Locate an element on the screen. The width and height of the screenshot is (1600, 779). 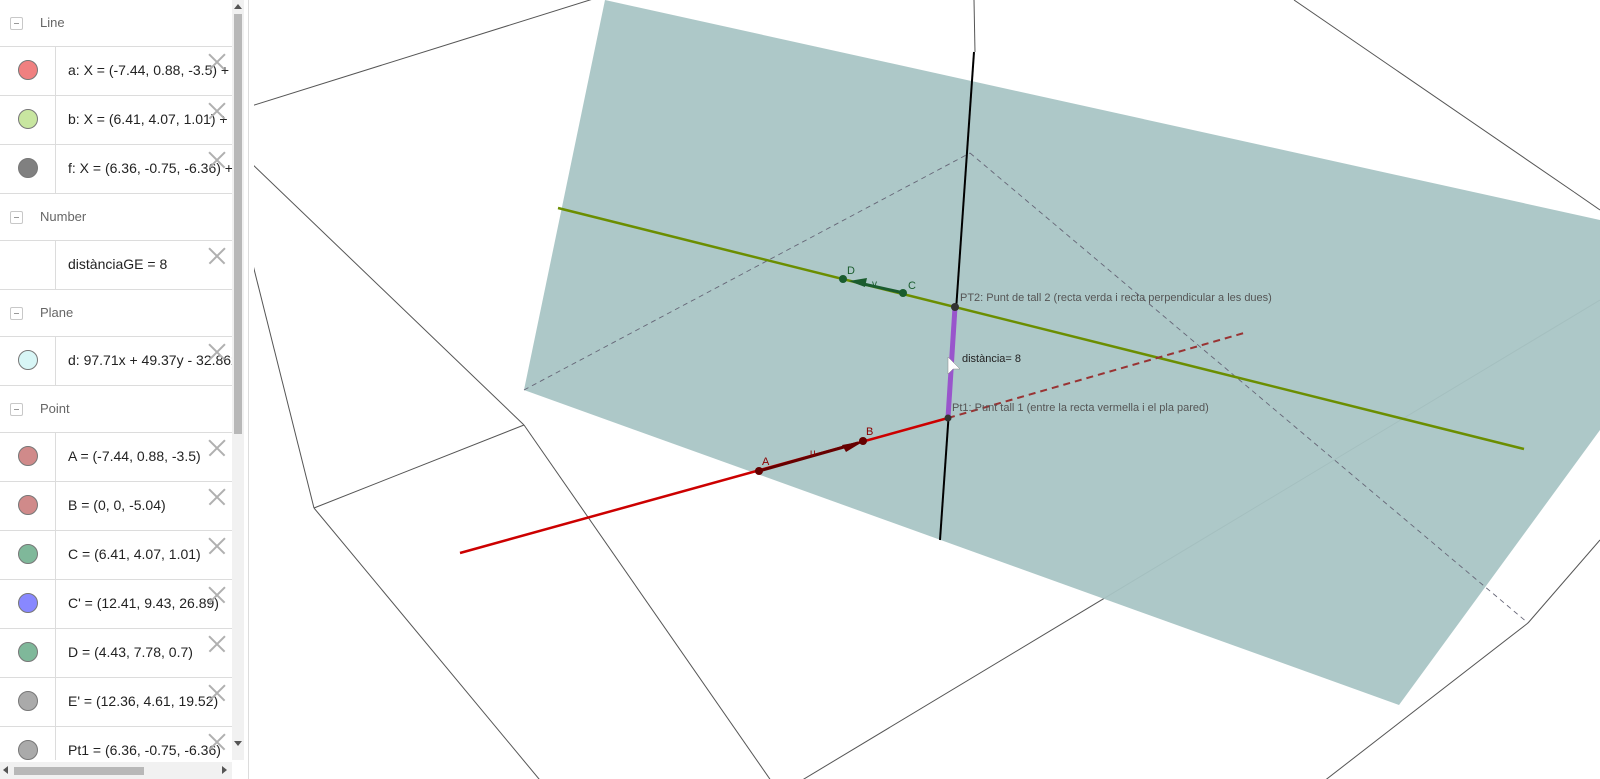
category-header-line: Line is located at coordinates (116, 23).